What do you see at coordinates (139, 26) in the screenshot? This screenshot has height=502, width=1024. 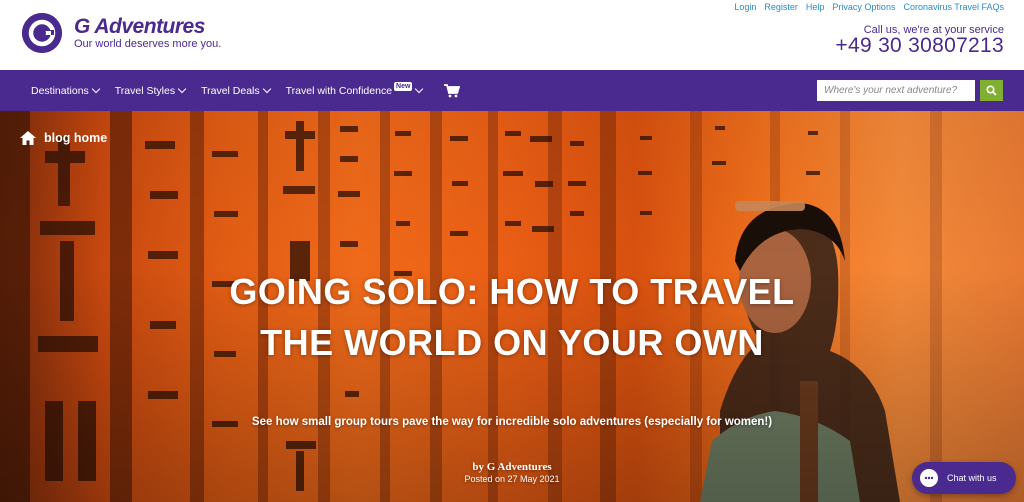 I see `brand-name: G Adventures` at bounding box center [139, 26].